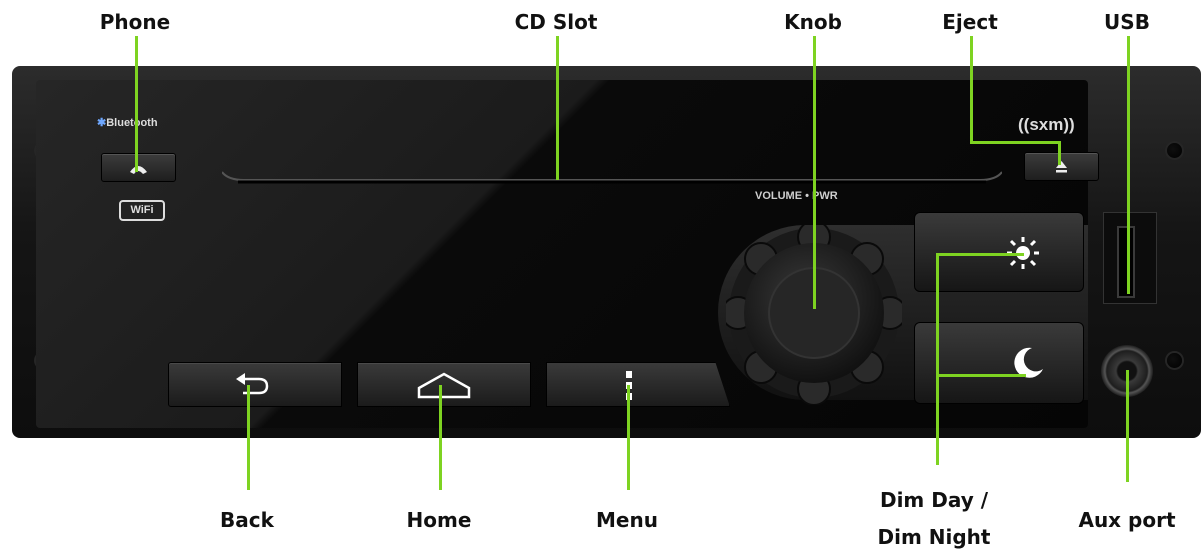  I want to click on cd-slot-leader-line, so click(557, 108).